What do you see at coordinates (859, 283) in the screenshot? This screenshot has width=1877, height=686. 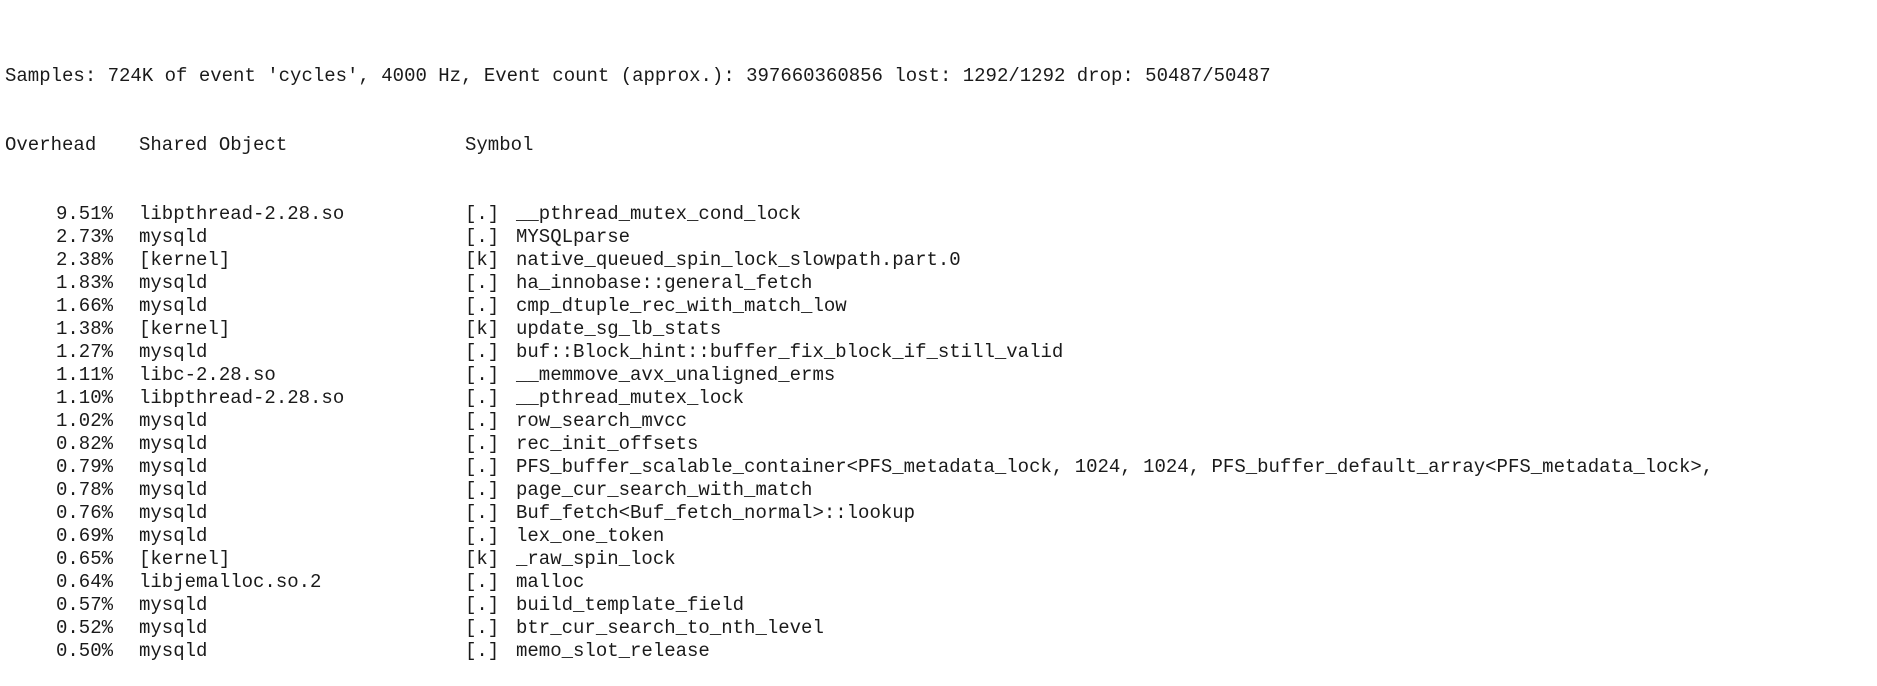 I see `perf-row: 1.83% mysqld [.] ha_innobase::general_fetch` at bounding box center [859, 283].